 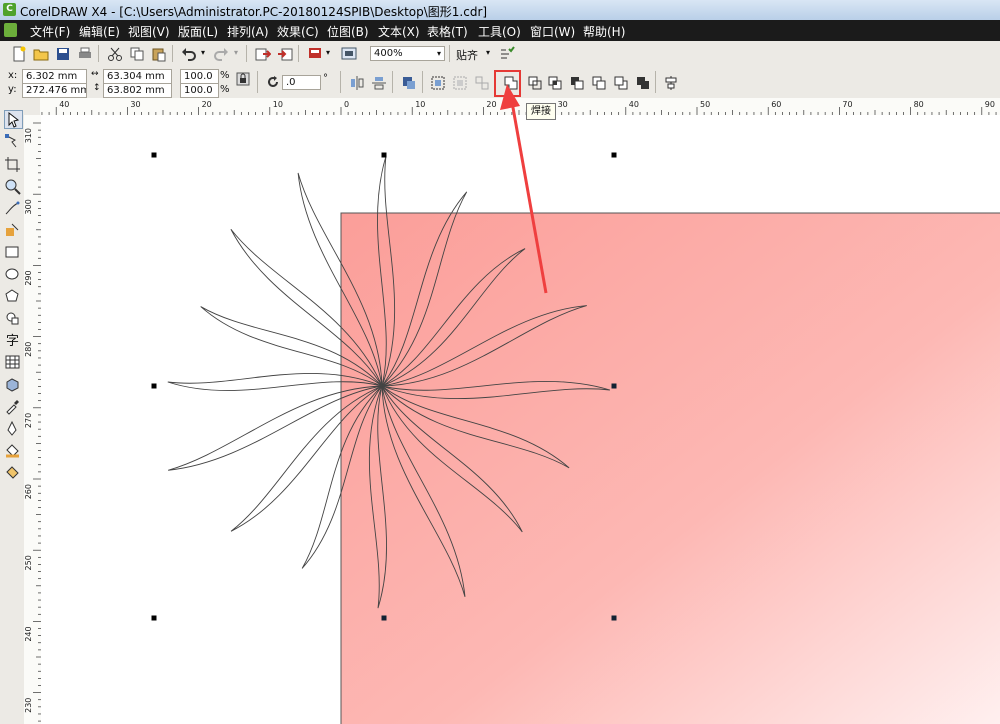 What do you see at coordinates (13, 75) in the screenshot?
I see `x-label: x:` at bounding box center [13, 75].